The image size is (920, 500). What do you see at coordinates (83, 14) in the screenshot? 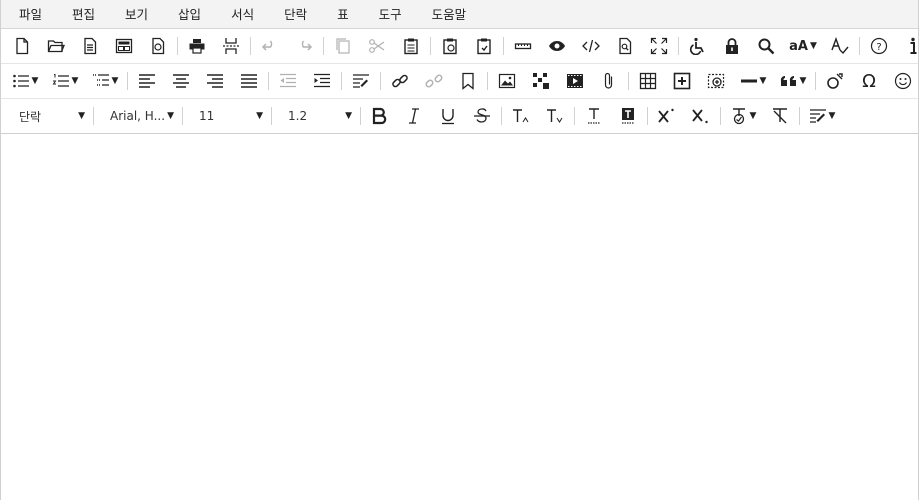
I see `menu-edit: 편집` at bounding box center [83, 14].